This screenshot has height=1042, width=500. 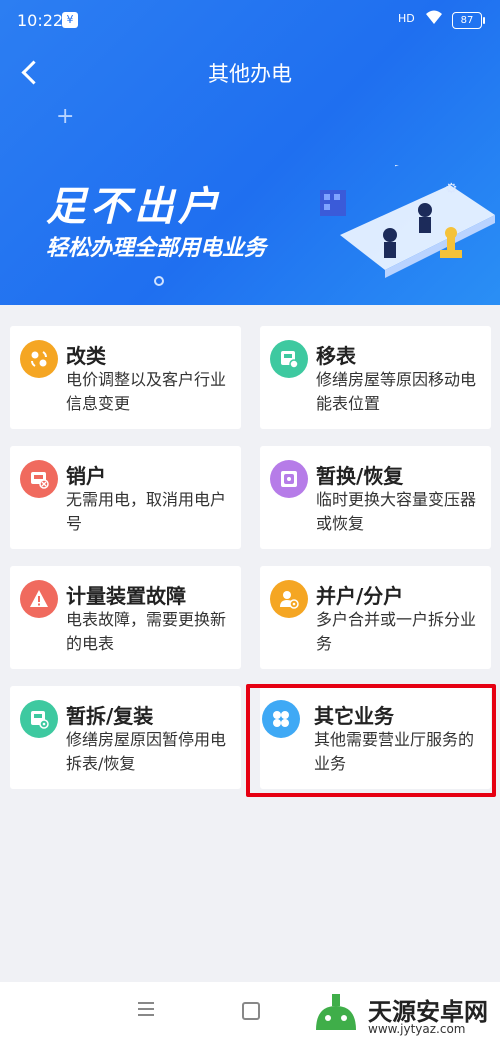 What do you see at coordinates (417, 1029) in the screenshot?
I see `watermark-url: www.jytyaz.com` at bounding box center [417, 1029].